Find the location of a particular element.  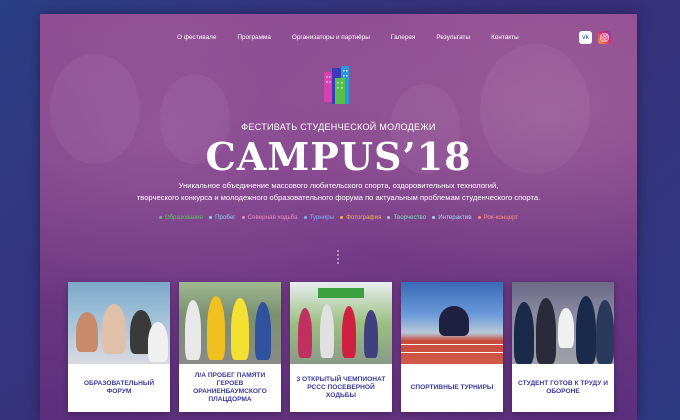

card-gto: Студент готов к труду и обороне is located at coordinates (563, 347).